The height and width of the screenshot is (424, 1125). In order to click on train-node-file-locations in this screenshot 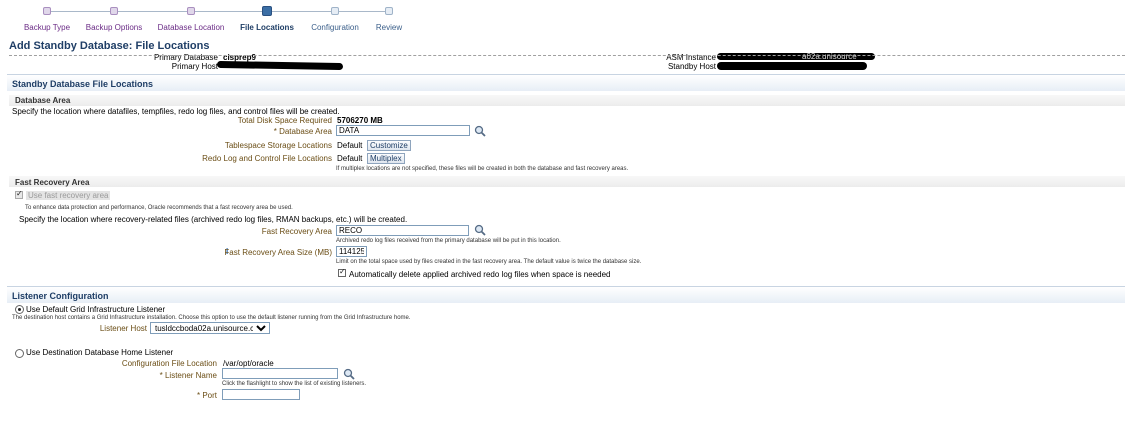, I will do `click(267, 11)`.